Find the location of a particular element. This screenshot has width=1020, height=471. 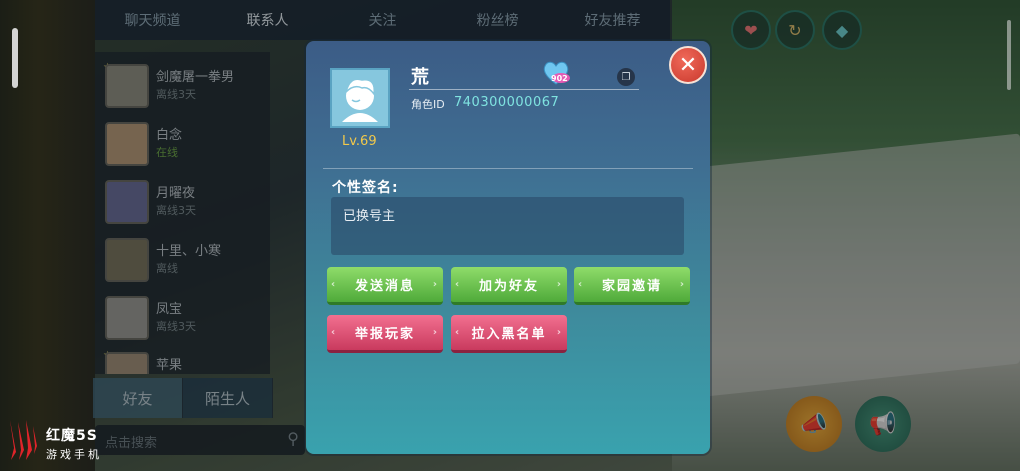

popularity-count: 902 is located at coordinates (559, 78).